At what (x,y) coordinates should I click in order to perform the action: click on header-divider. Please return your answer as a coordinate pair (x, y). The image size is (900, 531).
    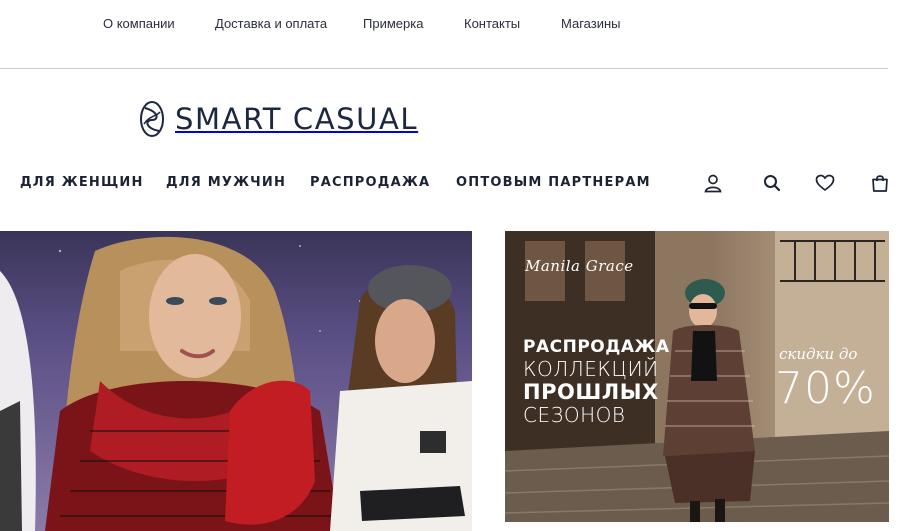
    Looking at the image, I should click on (444, 68).